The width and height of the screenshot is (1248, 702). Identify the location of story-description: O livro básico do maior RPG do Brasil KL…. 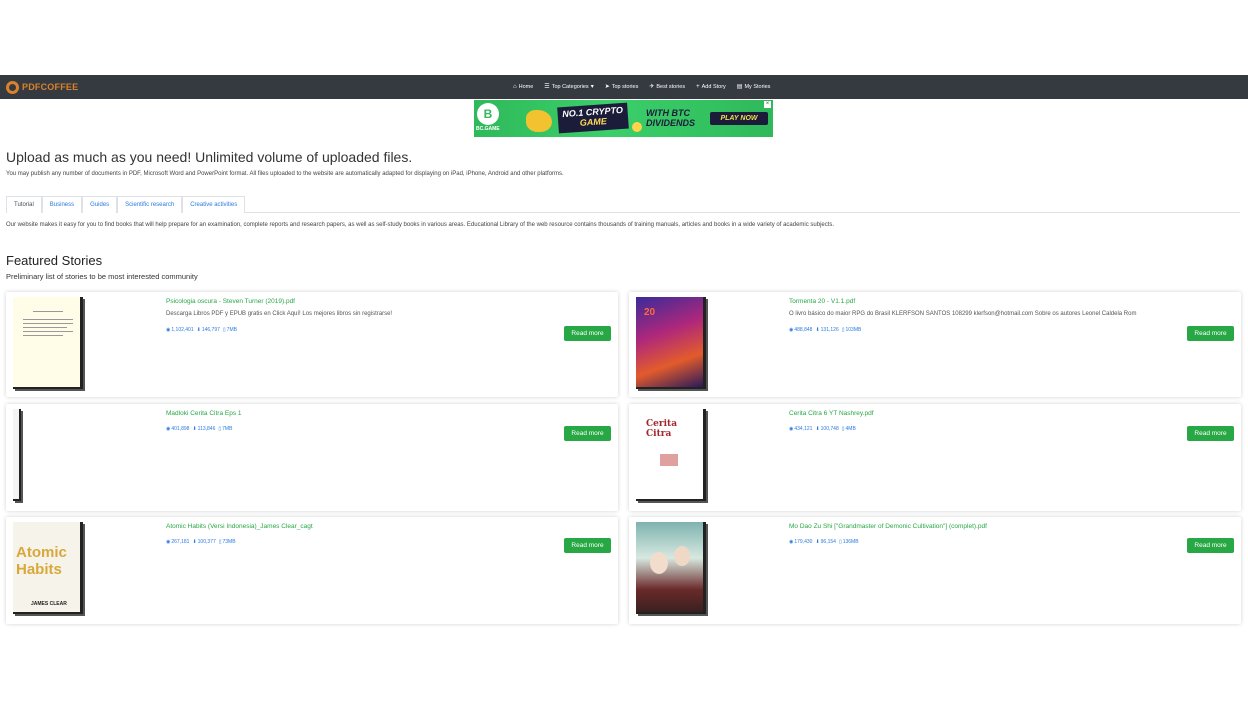
(963, 314).